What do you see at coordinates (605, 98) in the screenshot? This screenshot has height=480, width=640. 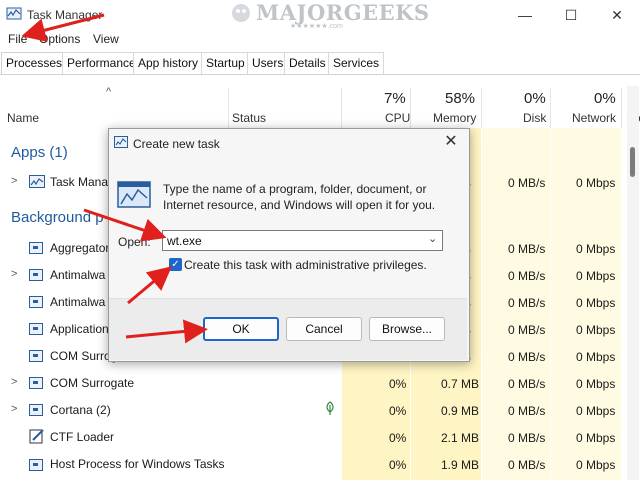 I see `network-percent: 0%` at bounding box center [605, 98].